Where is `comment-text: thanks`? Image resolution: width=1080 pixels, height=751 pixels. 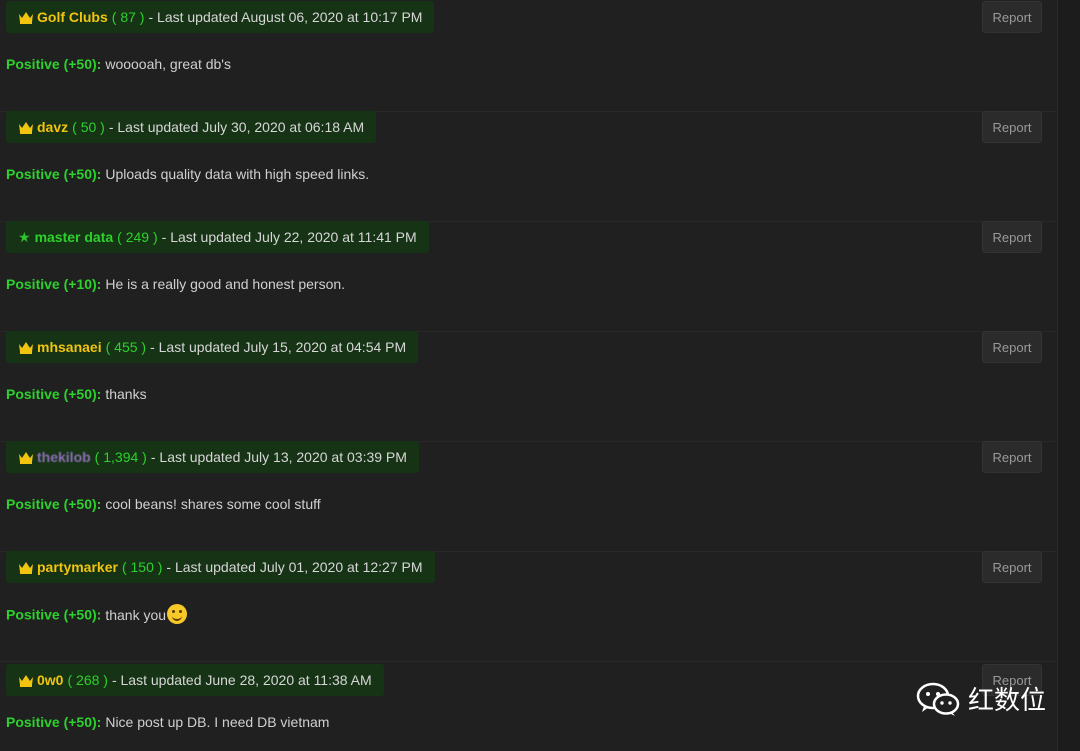 comment-text: thanks is located at coordinates (126, 394).